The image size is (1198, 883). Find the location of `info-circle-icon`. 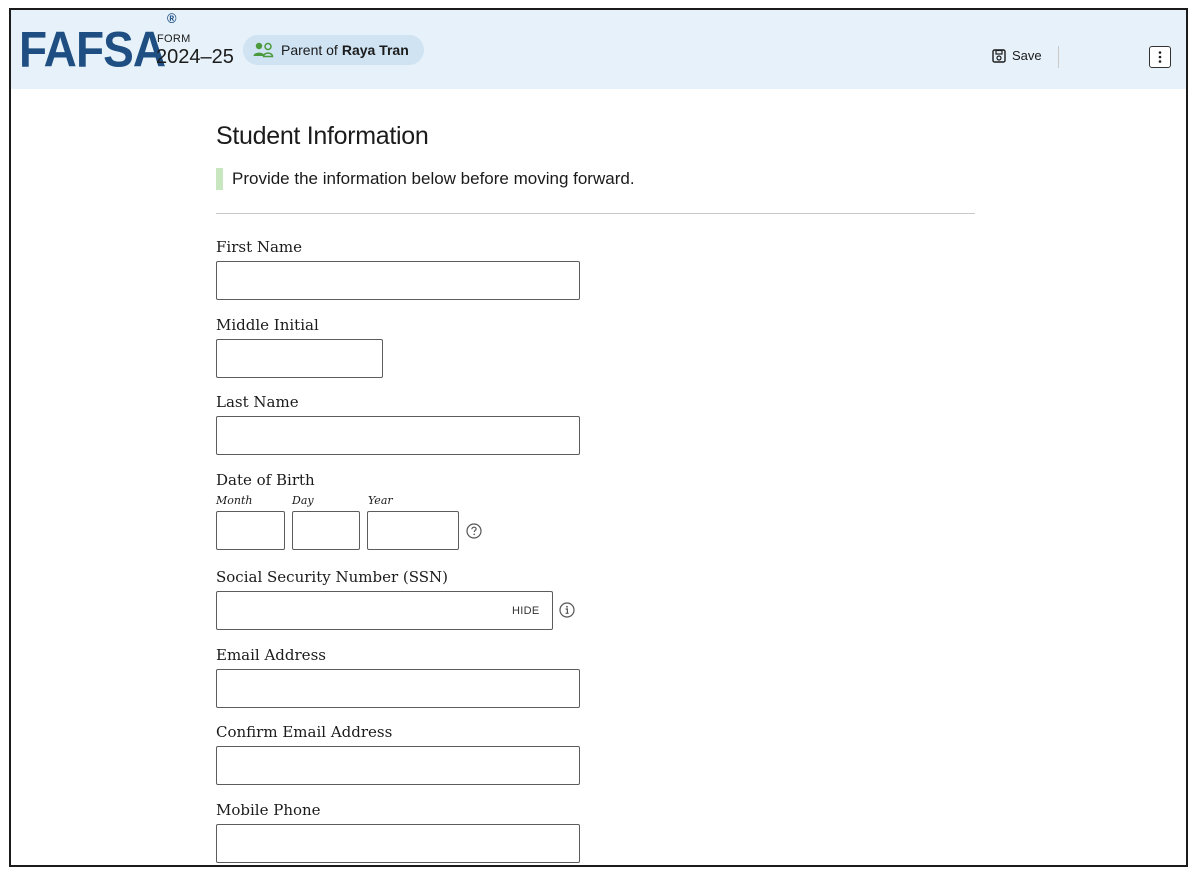

info-circle-icon is located at coordinates (567, 610).